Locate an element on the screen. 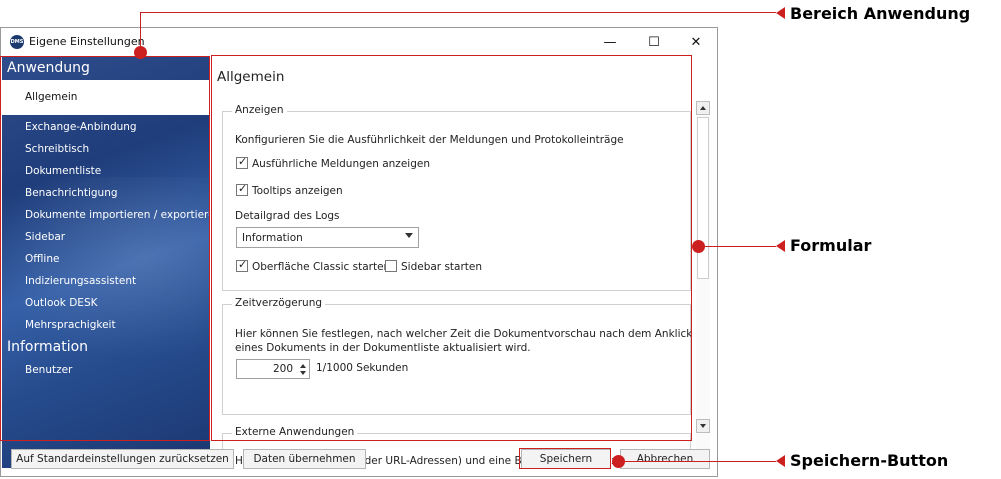  sidebar-item-exchange: Exchange-Anbindung is located at coordinates (81, 127).